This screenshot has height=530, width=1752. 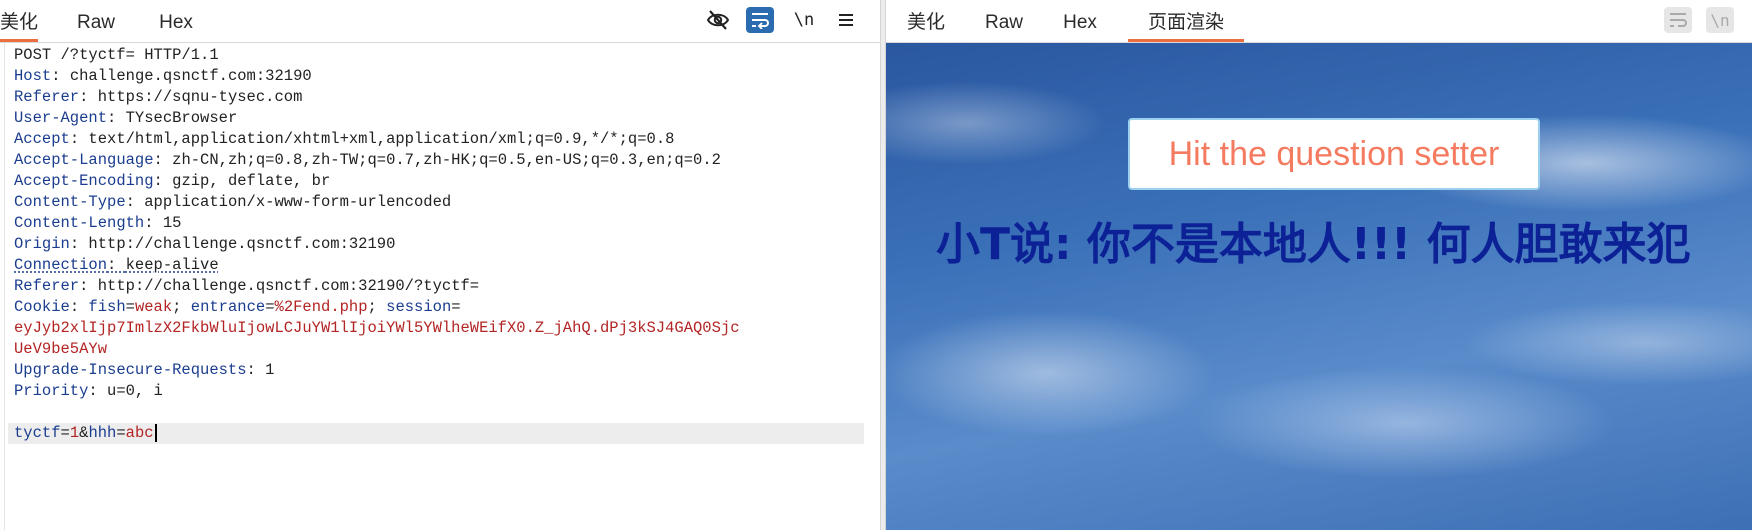 I want to click on header-line: Priority: u=0, i, so click(x=88, y=391).